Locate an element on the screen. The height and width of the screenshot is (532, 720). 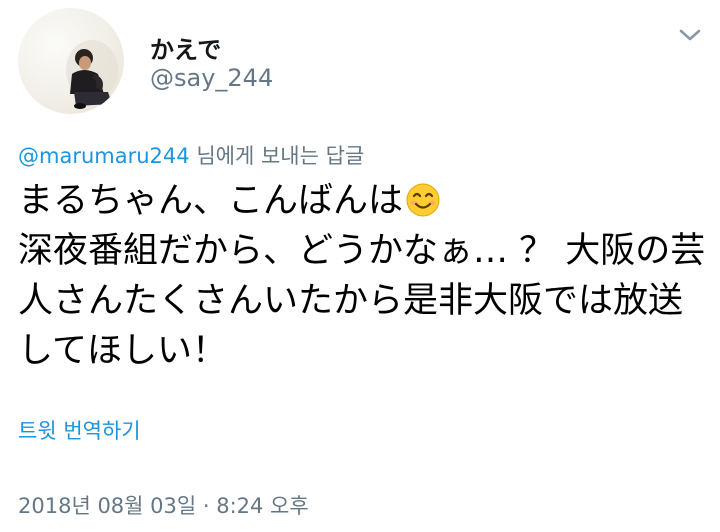
reply-suffix: 님에게 보내는 답글 is located at coordinates (280, 156).